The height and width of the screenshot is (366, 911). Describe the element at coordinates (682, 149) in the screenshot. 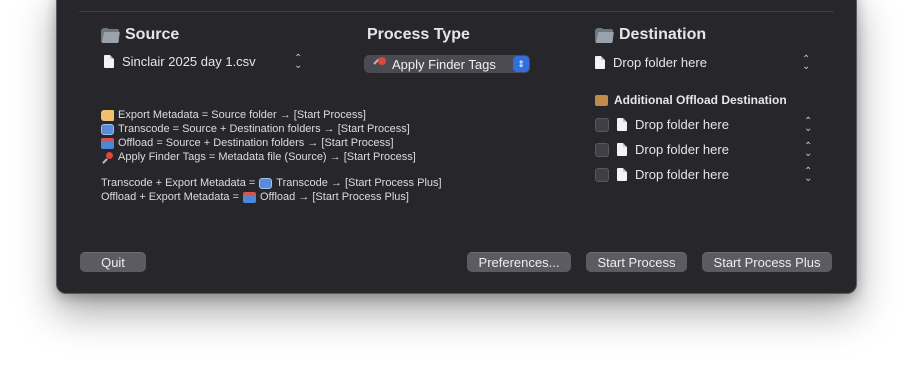

I see `offload-row-2-label: Drop folder here` at that location.